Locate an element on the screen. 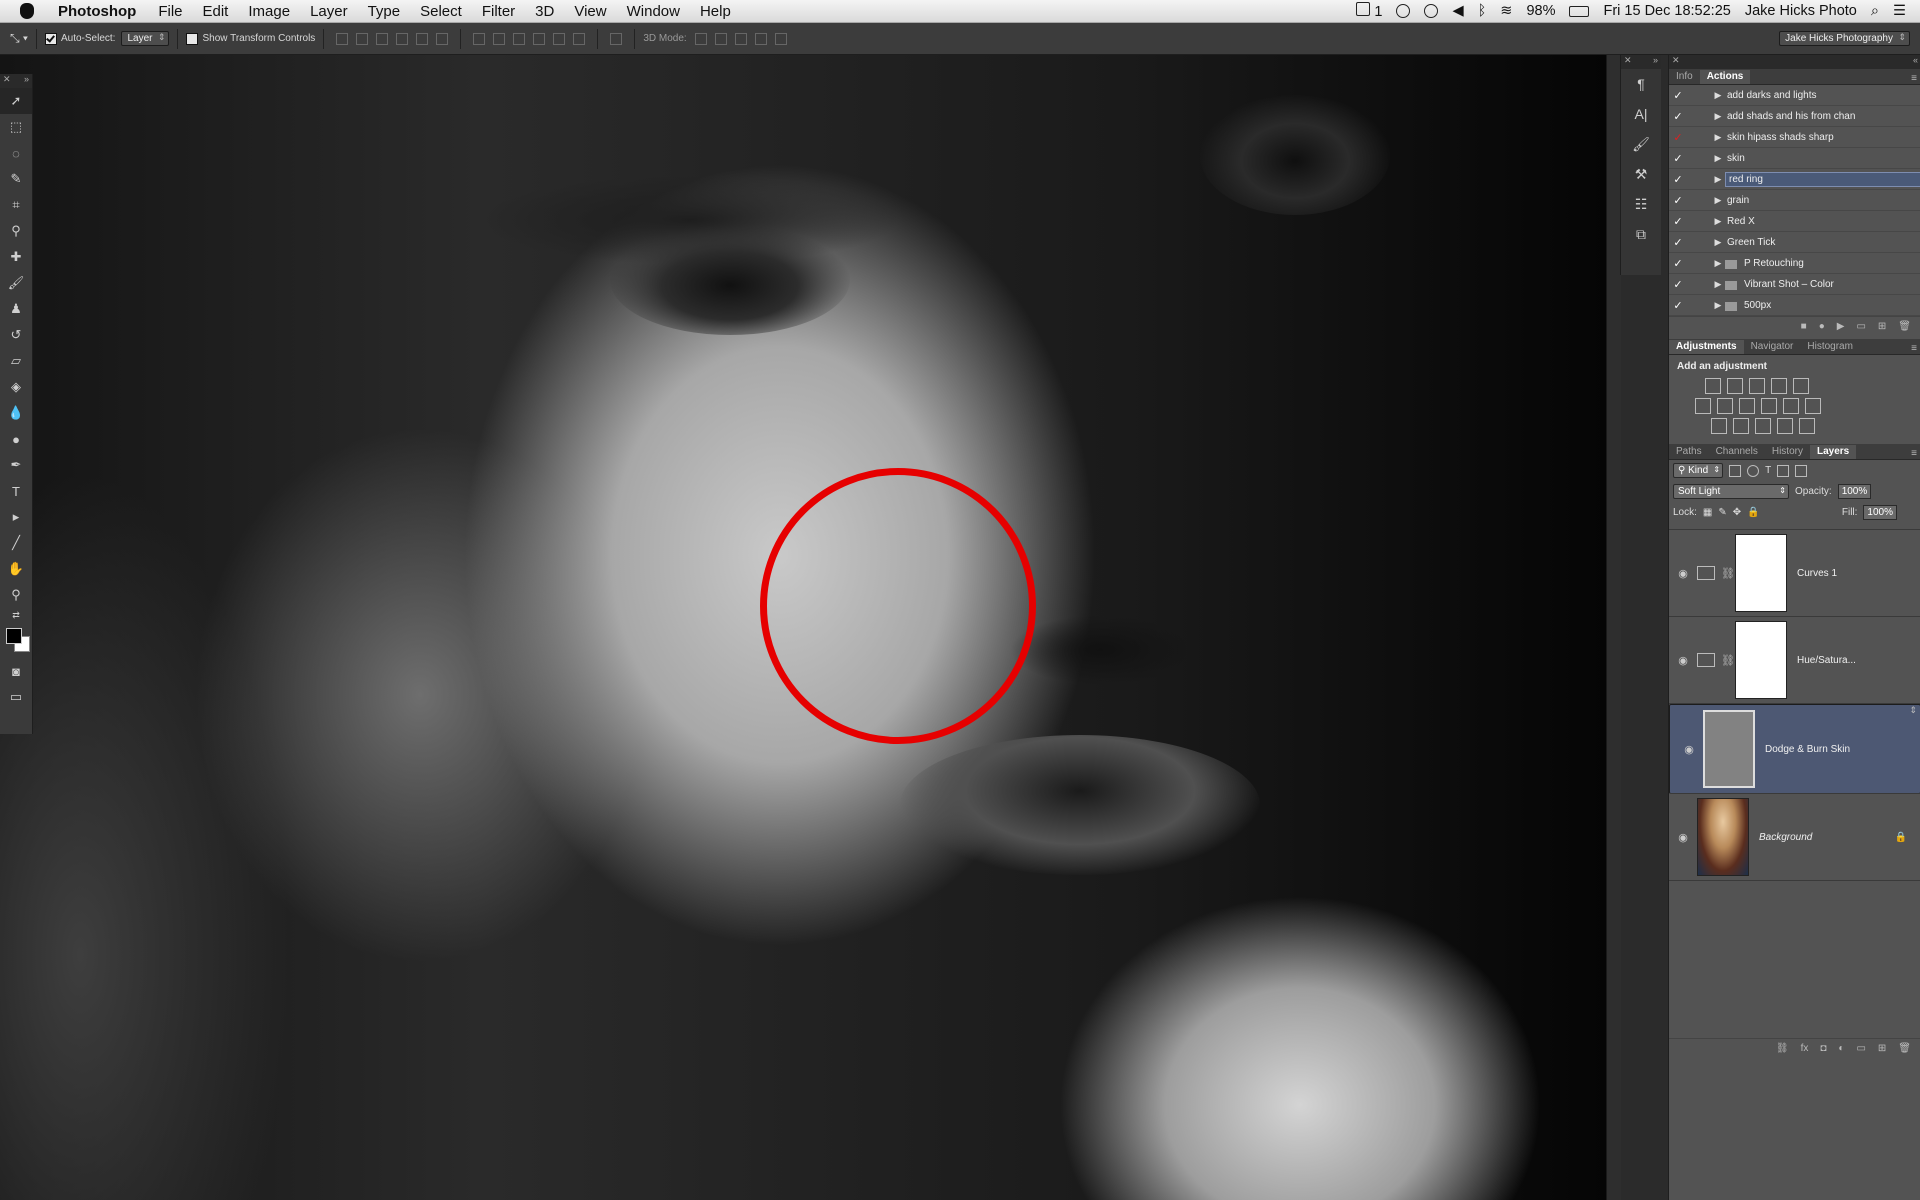  distribute-hcenter-icon is located at coordinates (559, 38).